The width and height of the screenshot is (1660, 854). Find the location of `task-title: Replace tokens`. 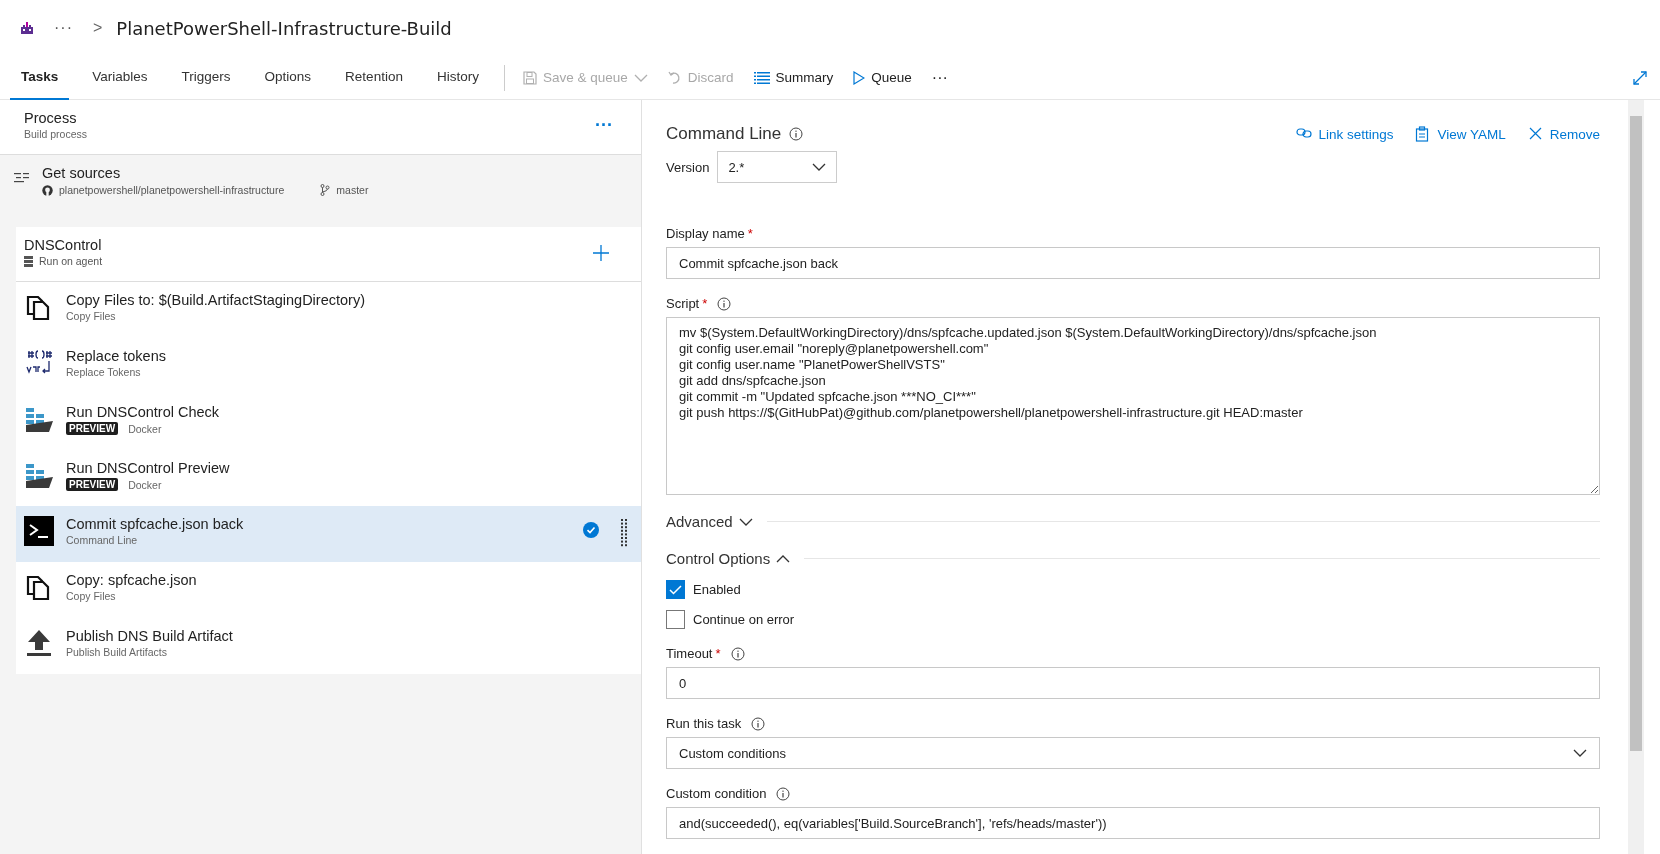

task-title: Replace tokens is located at coordinates (116, 356).